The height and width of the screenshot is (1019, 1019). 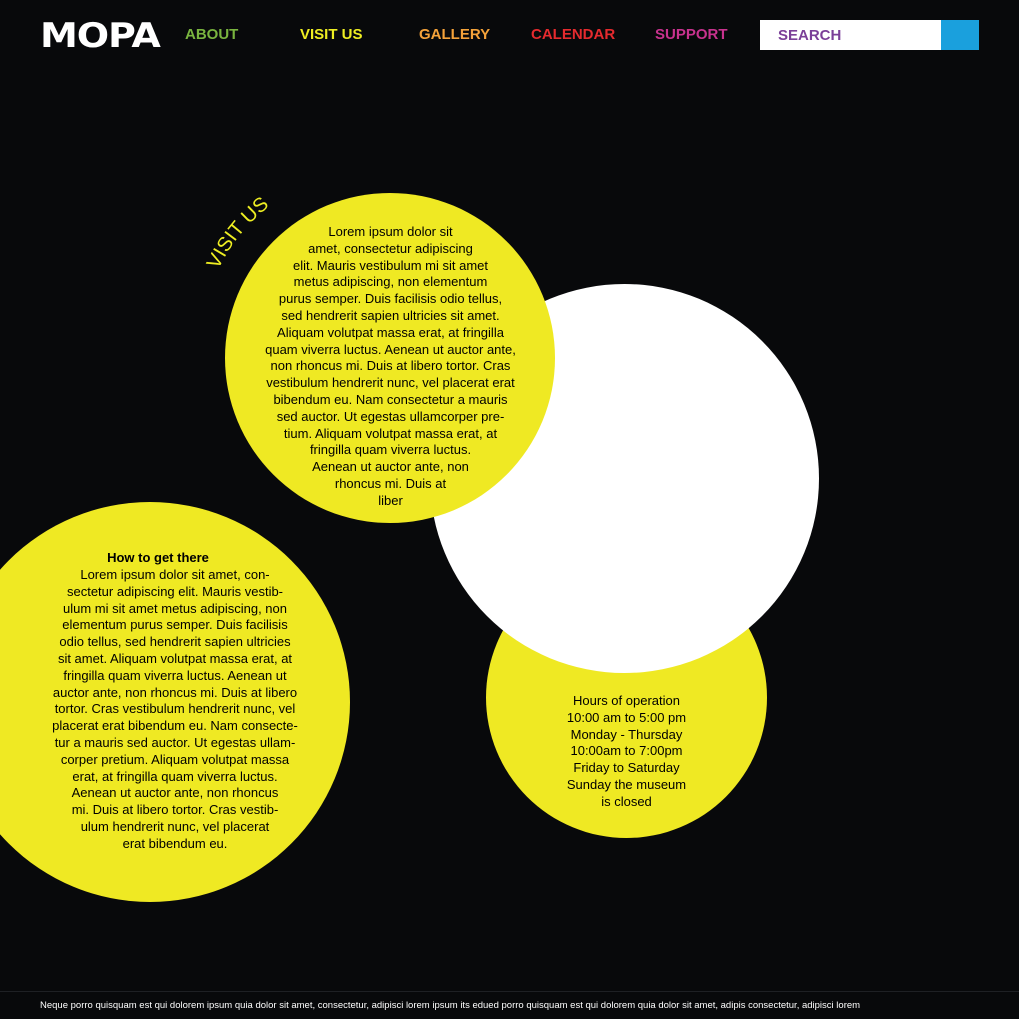 What do you see at coordinates (211, 35) in the screenshot?
I see `nav-about: ABOUT` at bounding box center [211, 35].